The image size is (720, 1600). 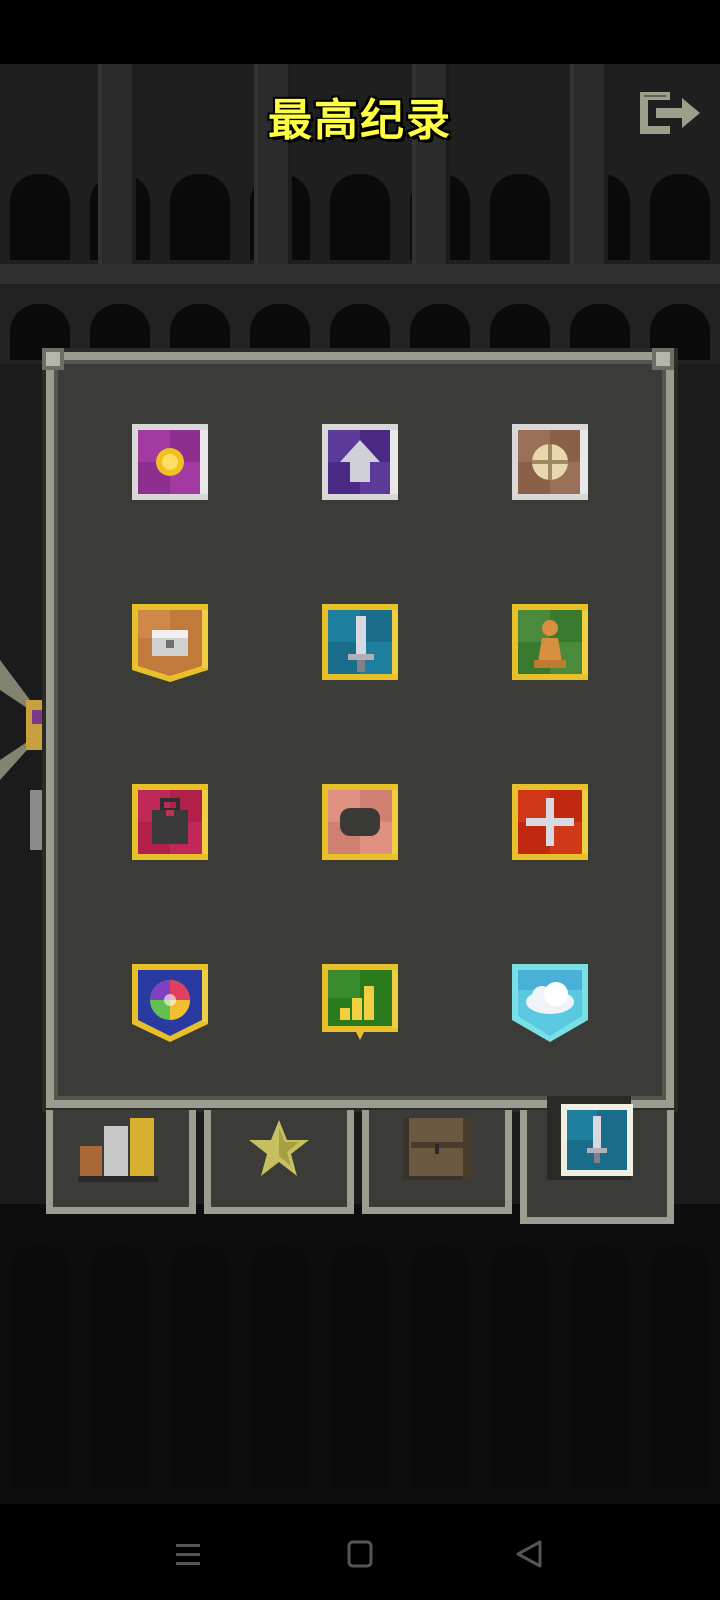 I want to click on backpack-icon, so click(x=170, y=822).